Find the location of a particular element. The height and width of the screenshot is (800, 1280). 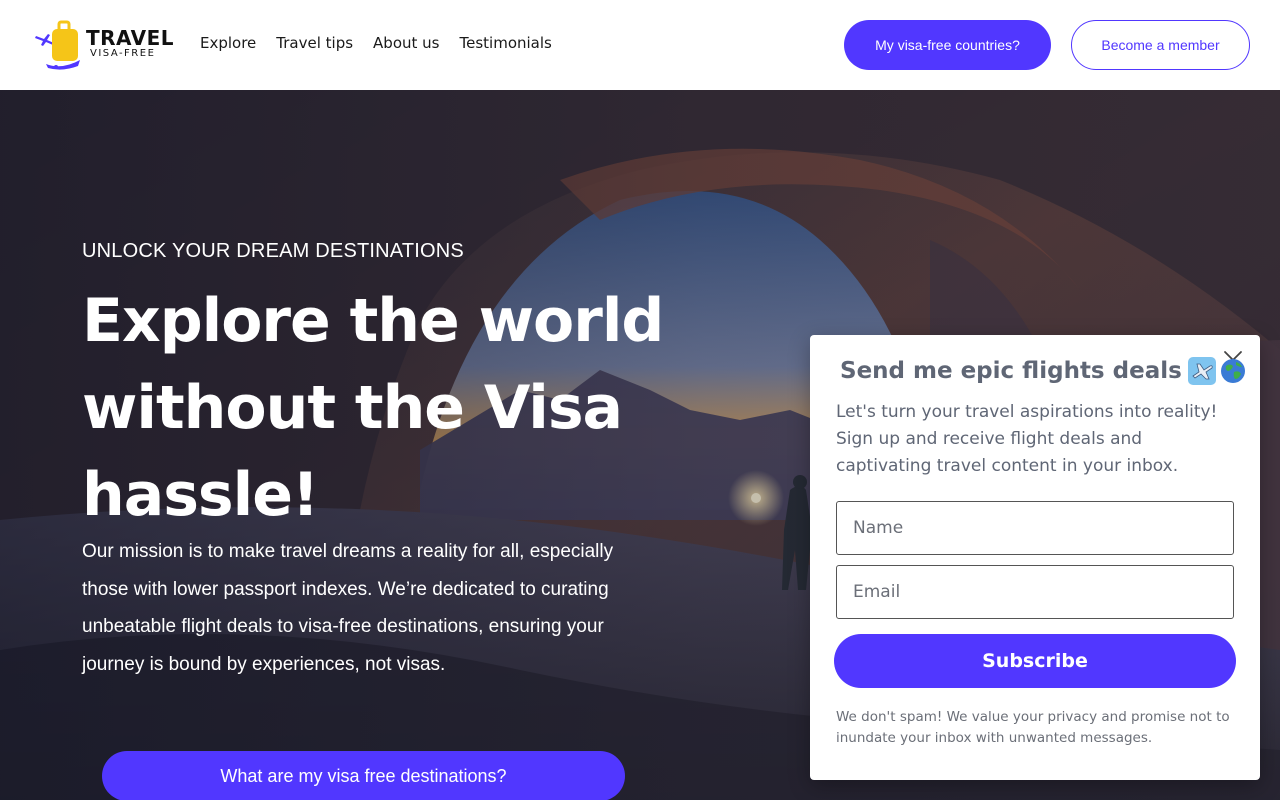

brand-logo: TRAVEL VISA-FREE is located at coordinates (104, 45).